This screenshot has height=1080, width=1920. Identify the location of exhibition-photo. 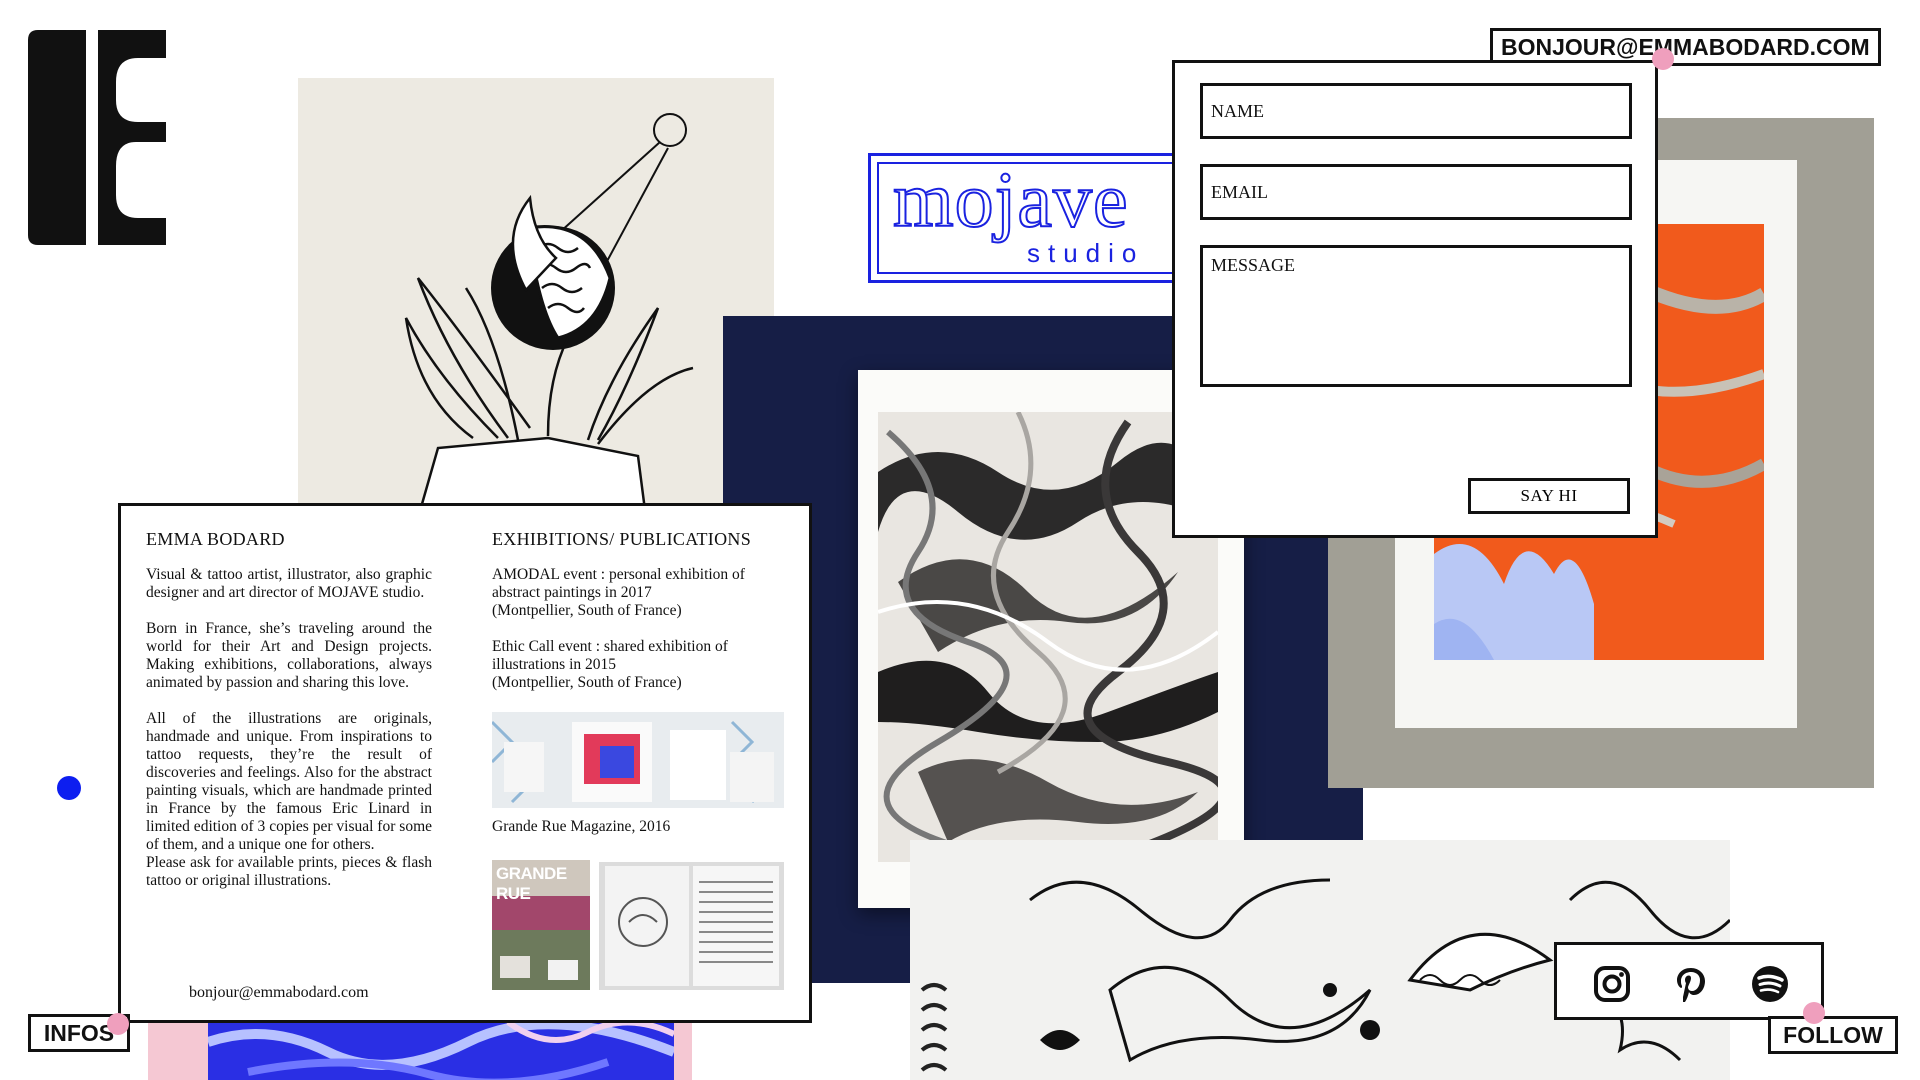
(638, 760).